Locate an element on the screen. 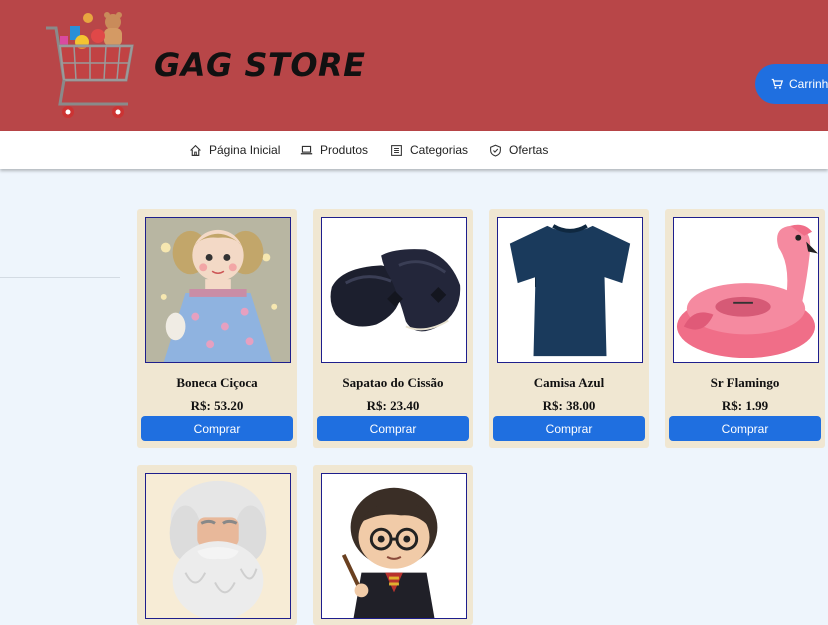 The image size is (828, 625). nav-item-label: Página Inicial is located at coordinates (245, 150).